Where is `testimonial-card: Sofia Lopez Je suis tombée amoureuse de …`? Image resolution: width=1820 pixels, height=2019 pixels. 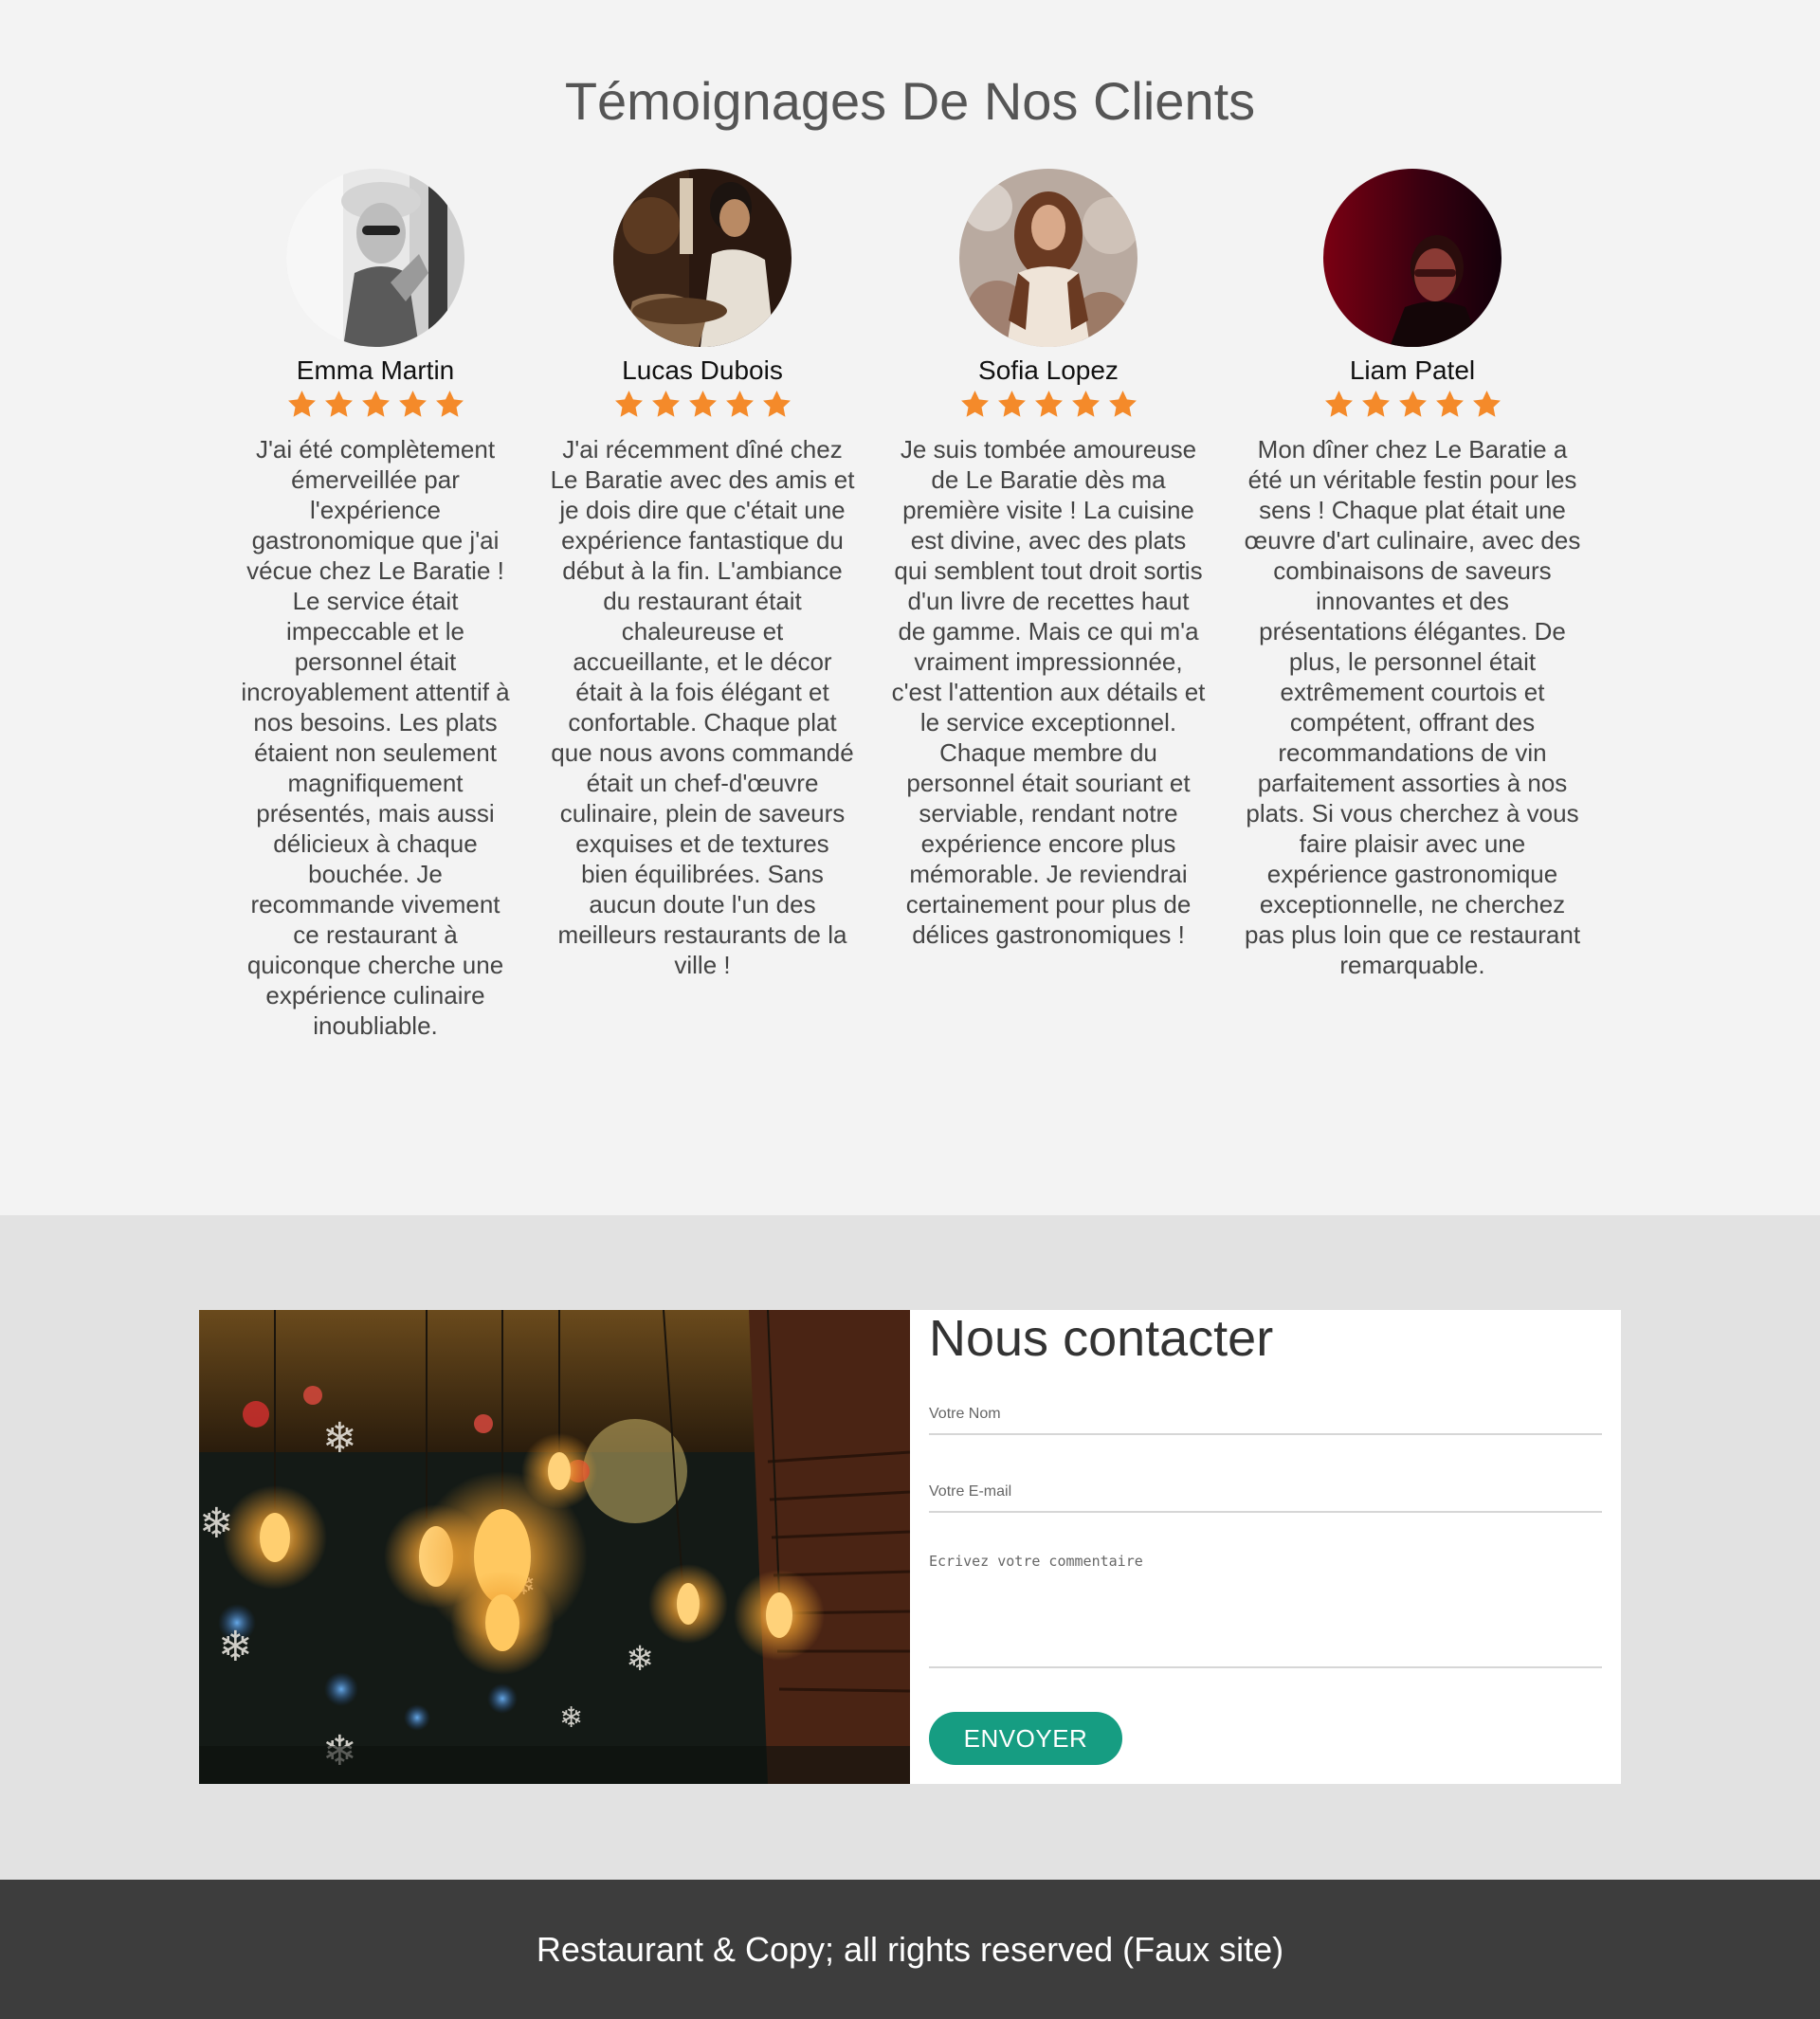 testimonial-card: Sofia Lopez Je suis tombée amoureuse de … is located at coordinates (1048, 571).